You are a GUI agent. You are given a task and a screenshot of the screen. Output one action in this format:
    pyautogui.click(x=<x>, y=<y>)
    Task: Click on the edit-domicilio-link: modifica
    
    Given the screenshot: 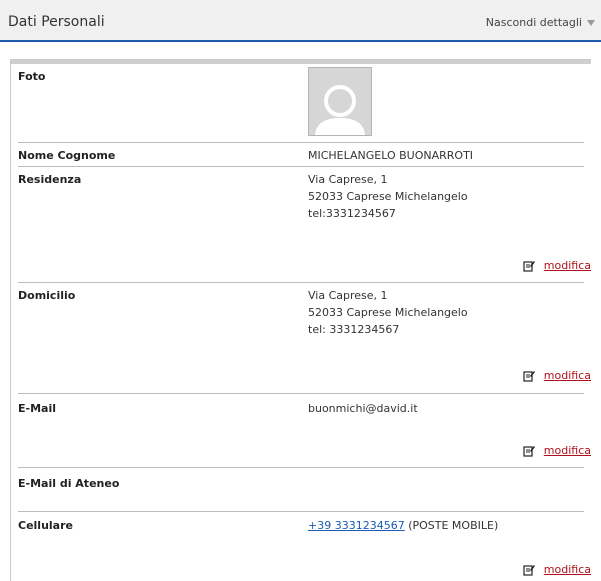 What is the action you would take?
    pyautogui.click(x=557, y=375)
    